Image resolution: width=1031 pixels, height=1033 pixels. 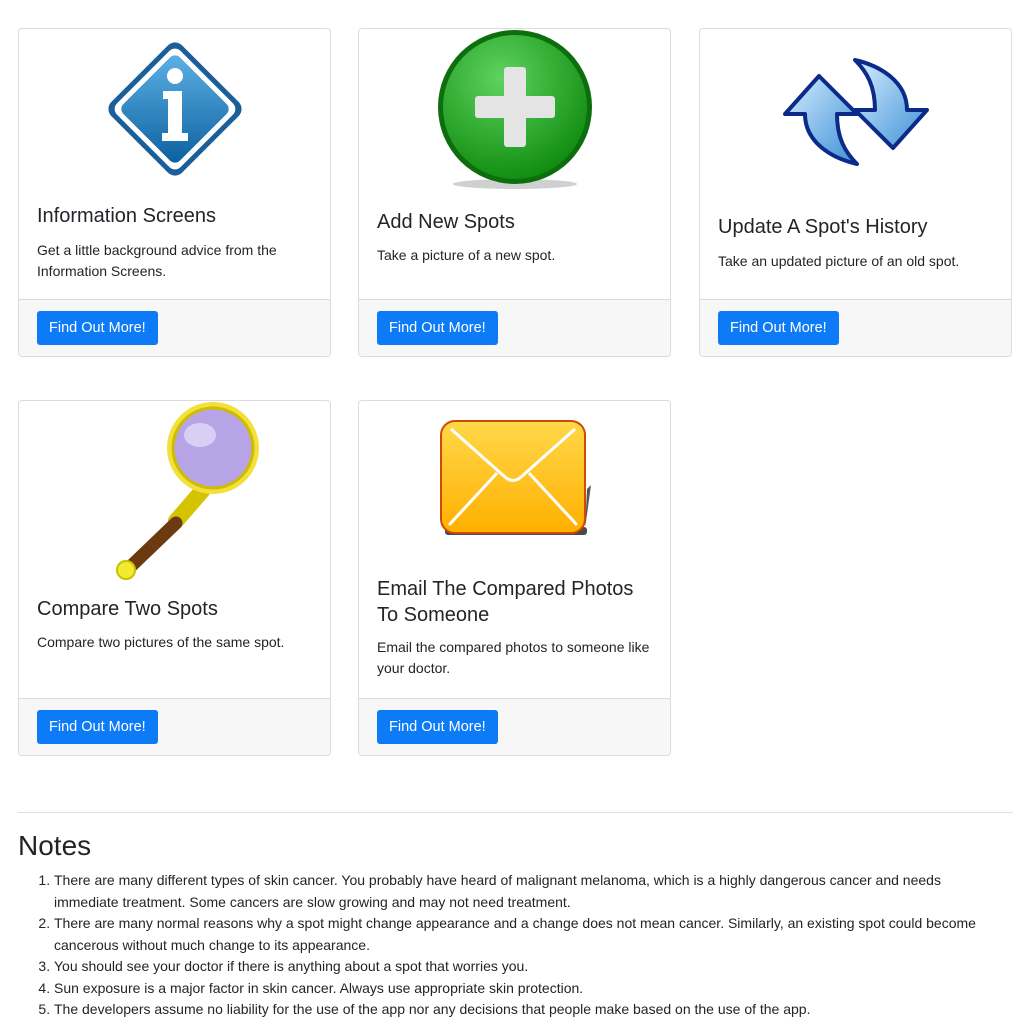 What do you see at coordinates (514, 109) in the screenshot?
I see `plus-circle-icon` at bounding box center [514, 109].